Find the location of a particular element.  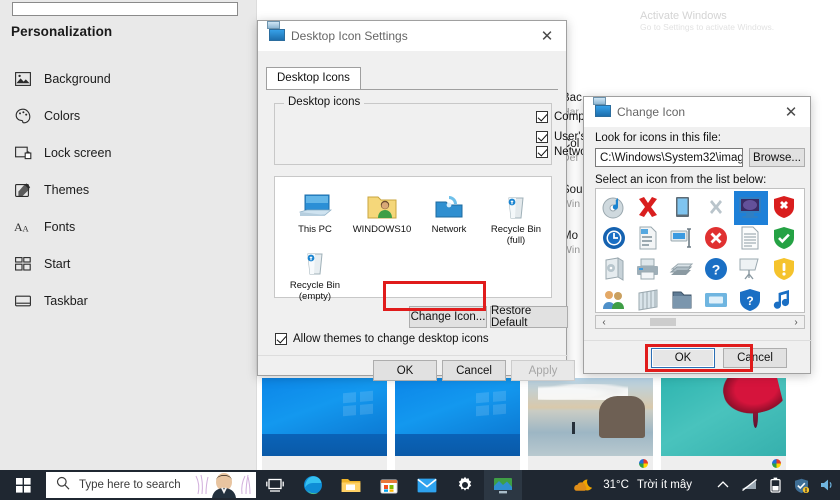

icon-cell-document-config is located at coordinates (803, 298).